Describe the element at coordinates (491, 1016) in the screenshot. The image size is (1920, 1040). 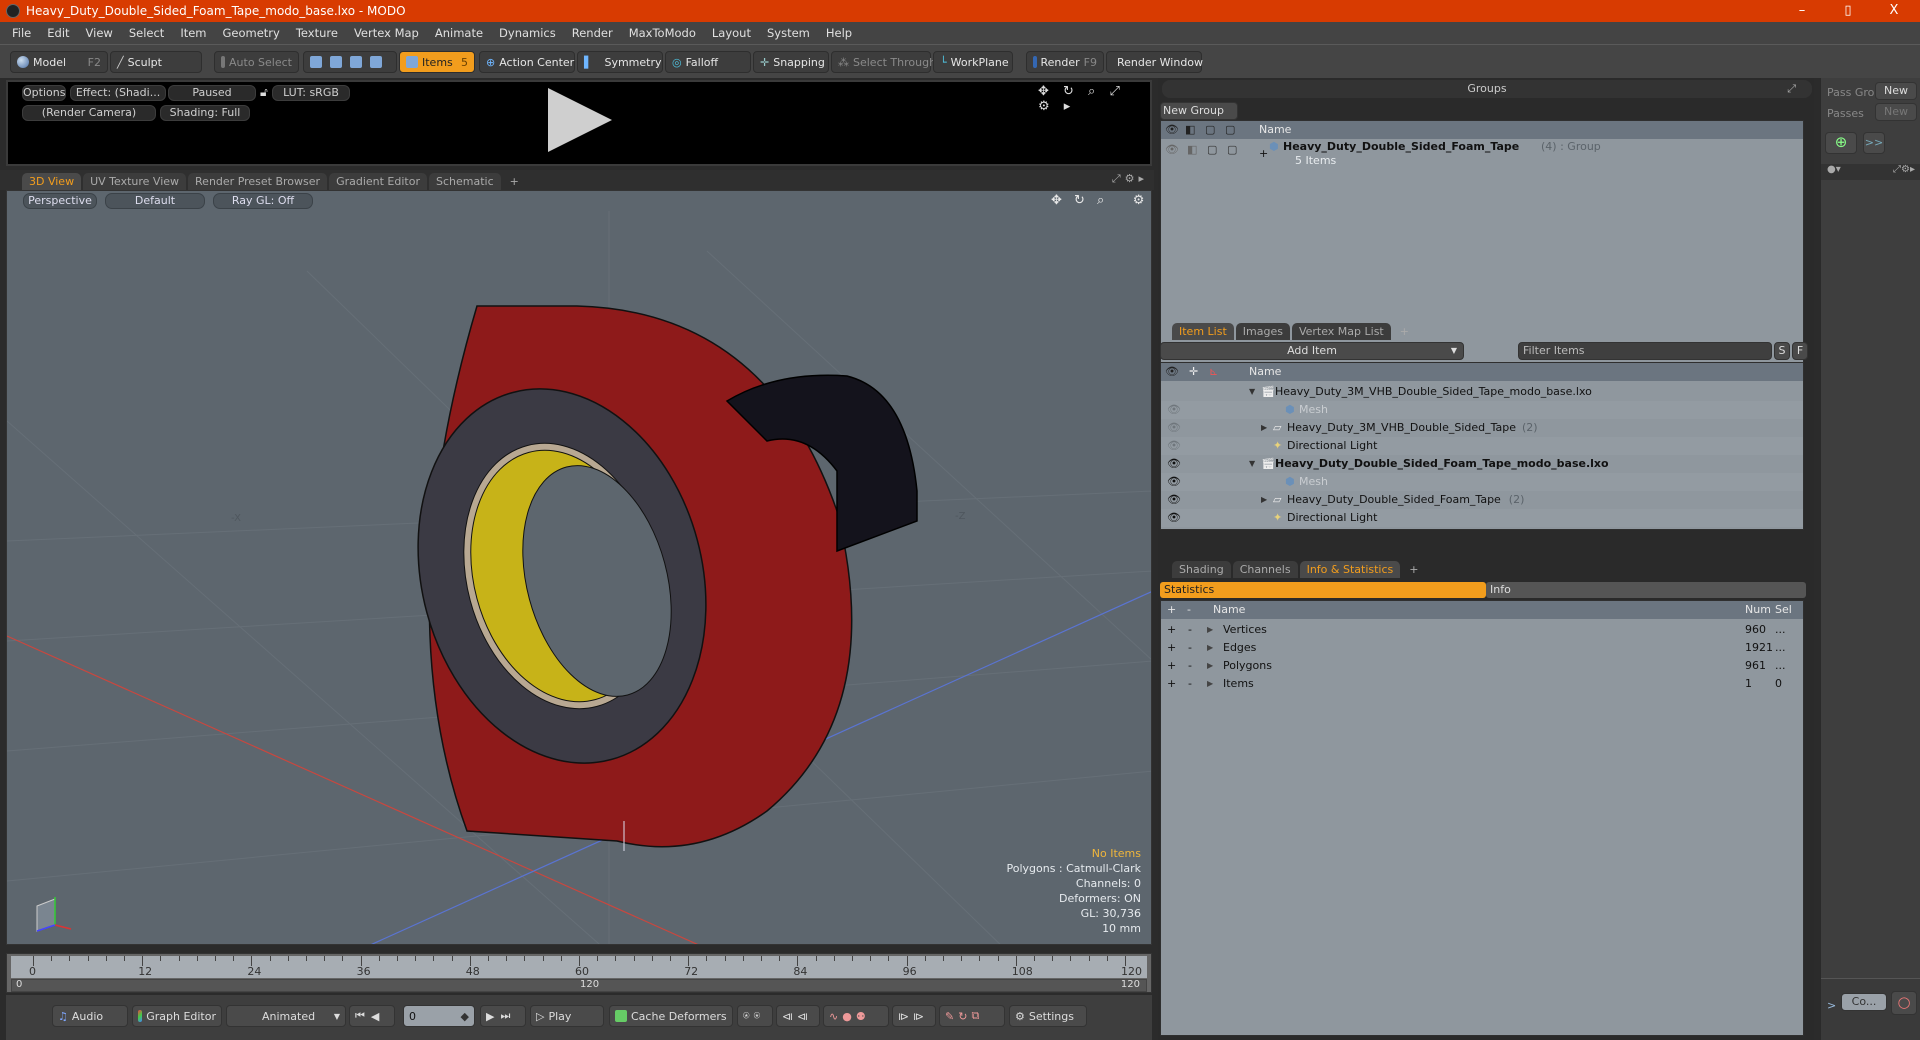
I see `next-key-icon: ▶` at that location.